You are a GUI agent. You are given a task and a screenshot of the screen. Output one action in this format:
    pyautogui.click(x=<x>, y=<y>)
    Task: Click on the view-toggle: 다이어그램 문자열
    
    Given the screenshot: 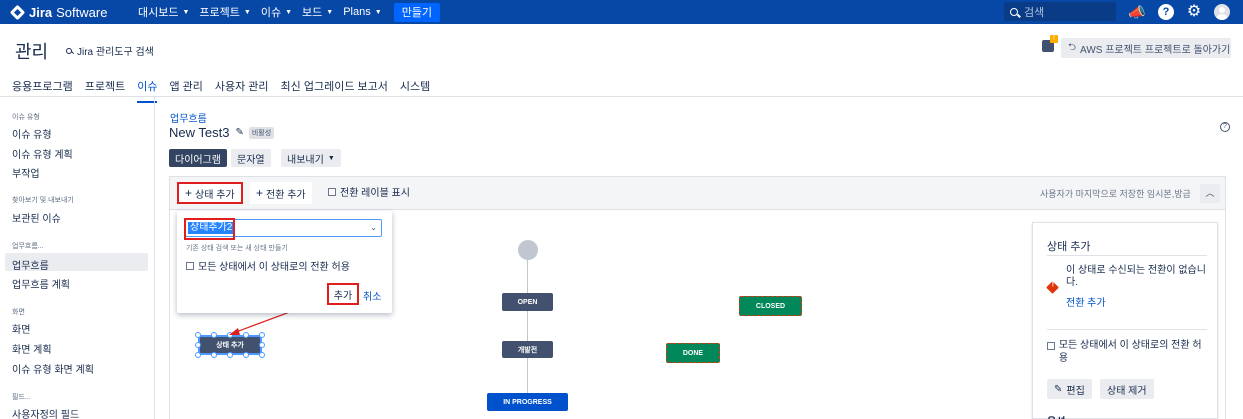 What is the action you would take?
    pyautogui.click(x=222, y=158)
    